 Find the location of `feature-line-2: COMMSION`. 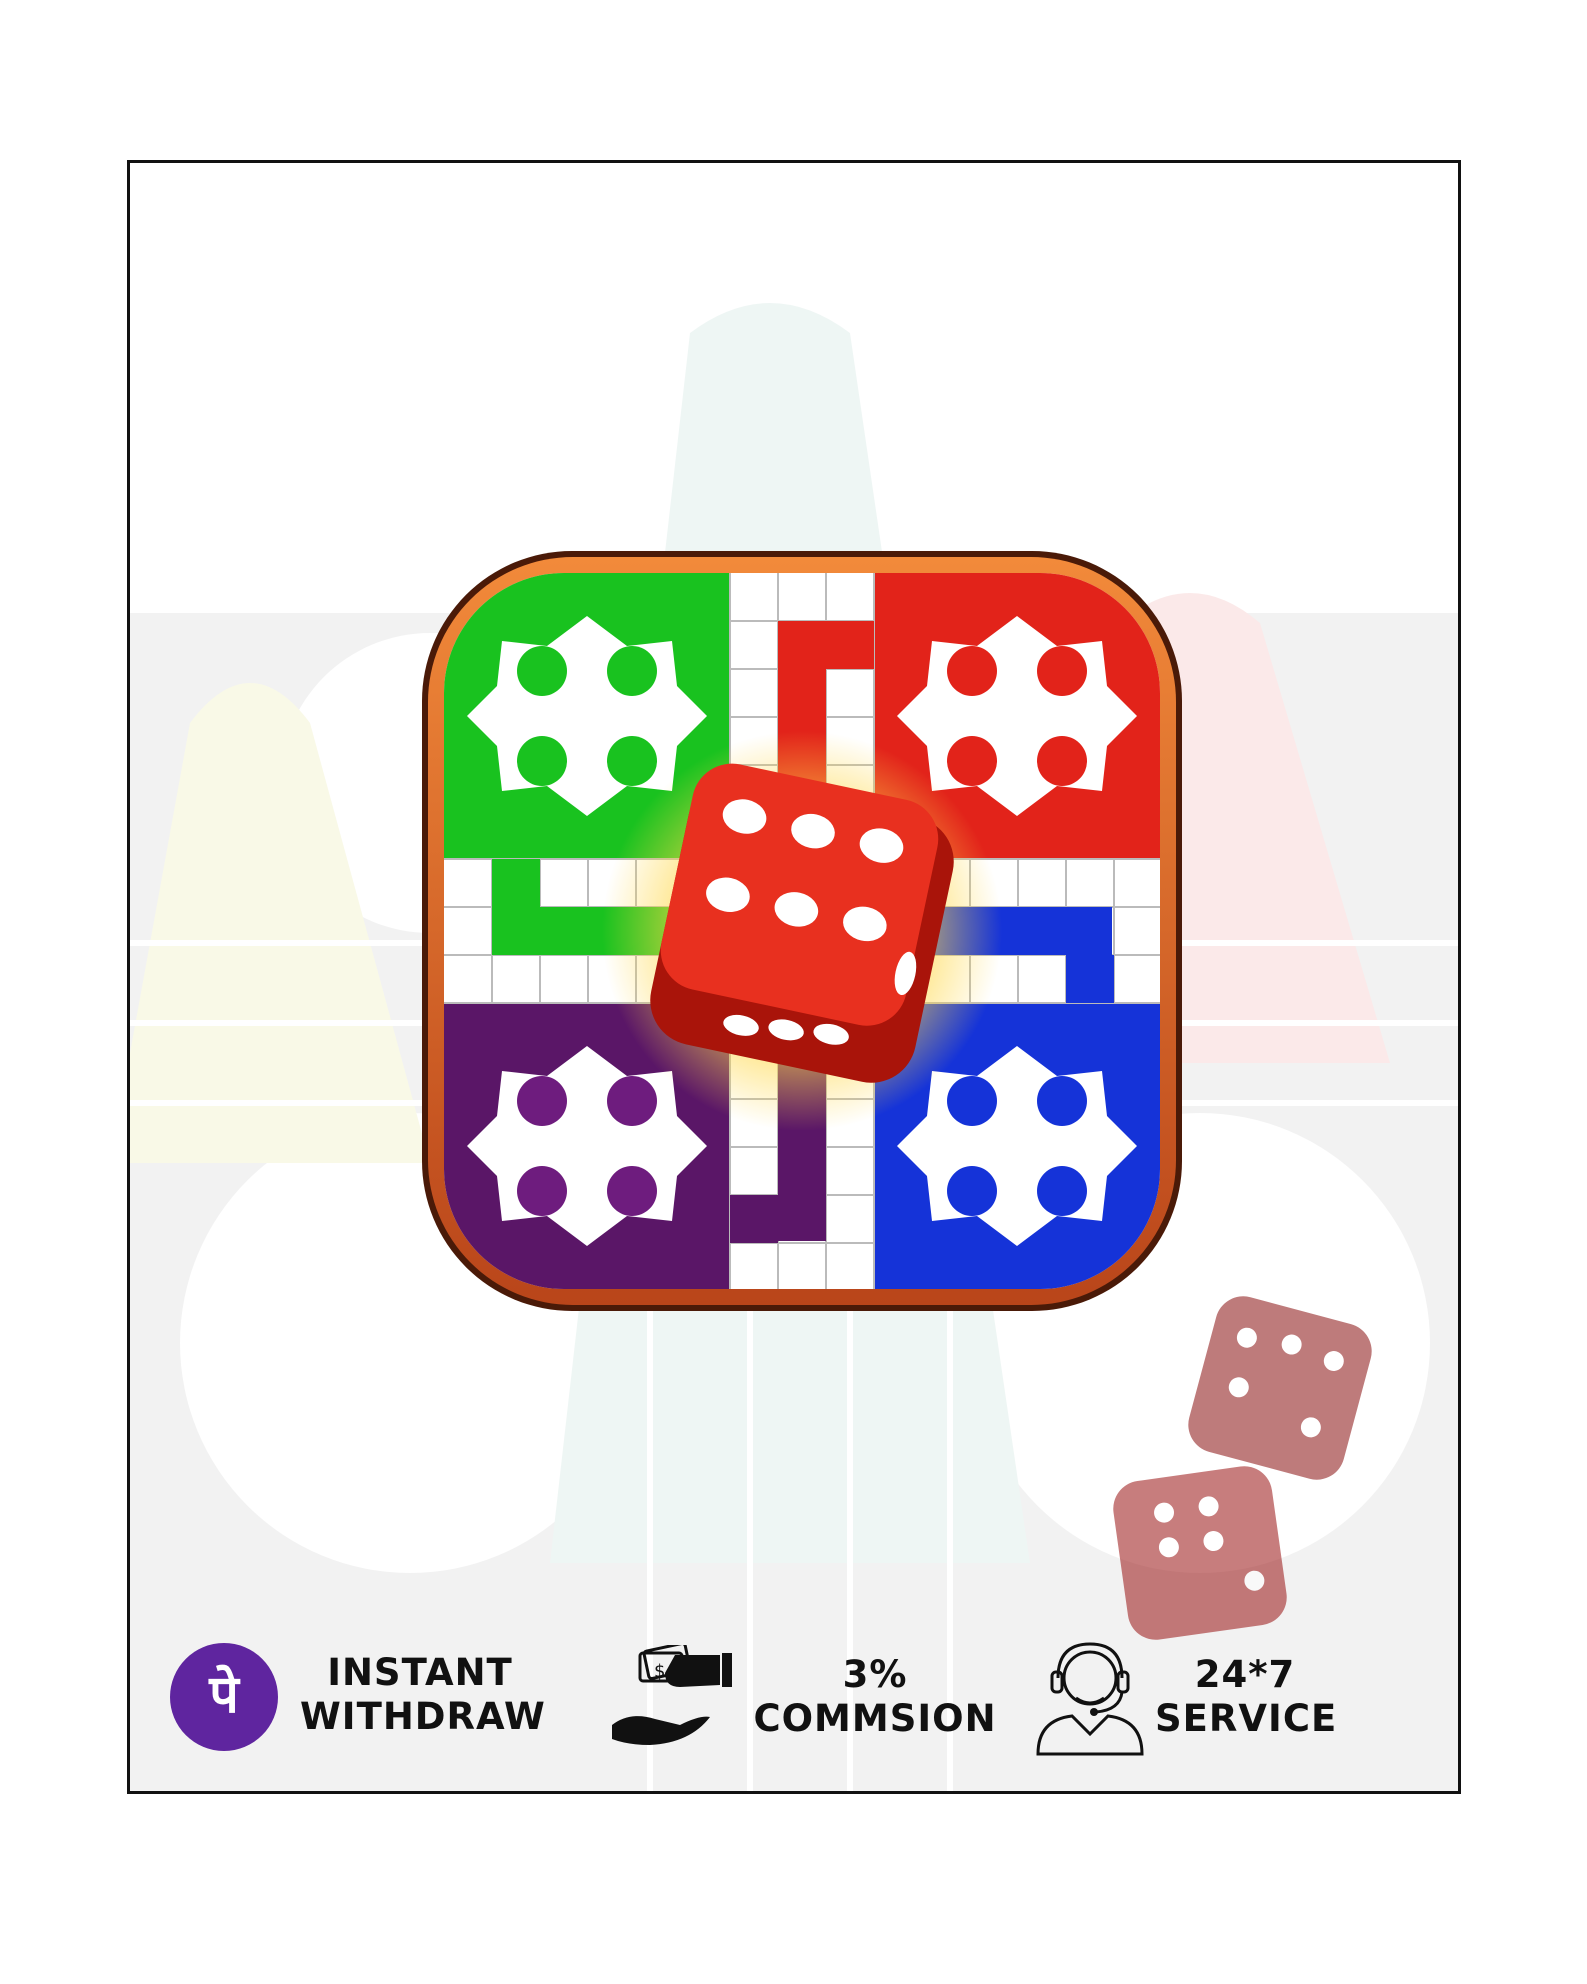

feature-line-2: COMMSION is located at coordinates (875, 1718).